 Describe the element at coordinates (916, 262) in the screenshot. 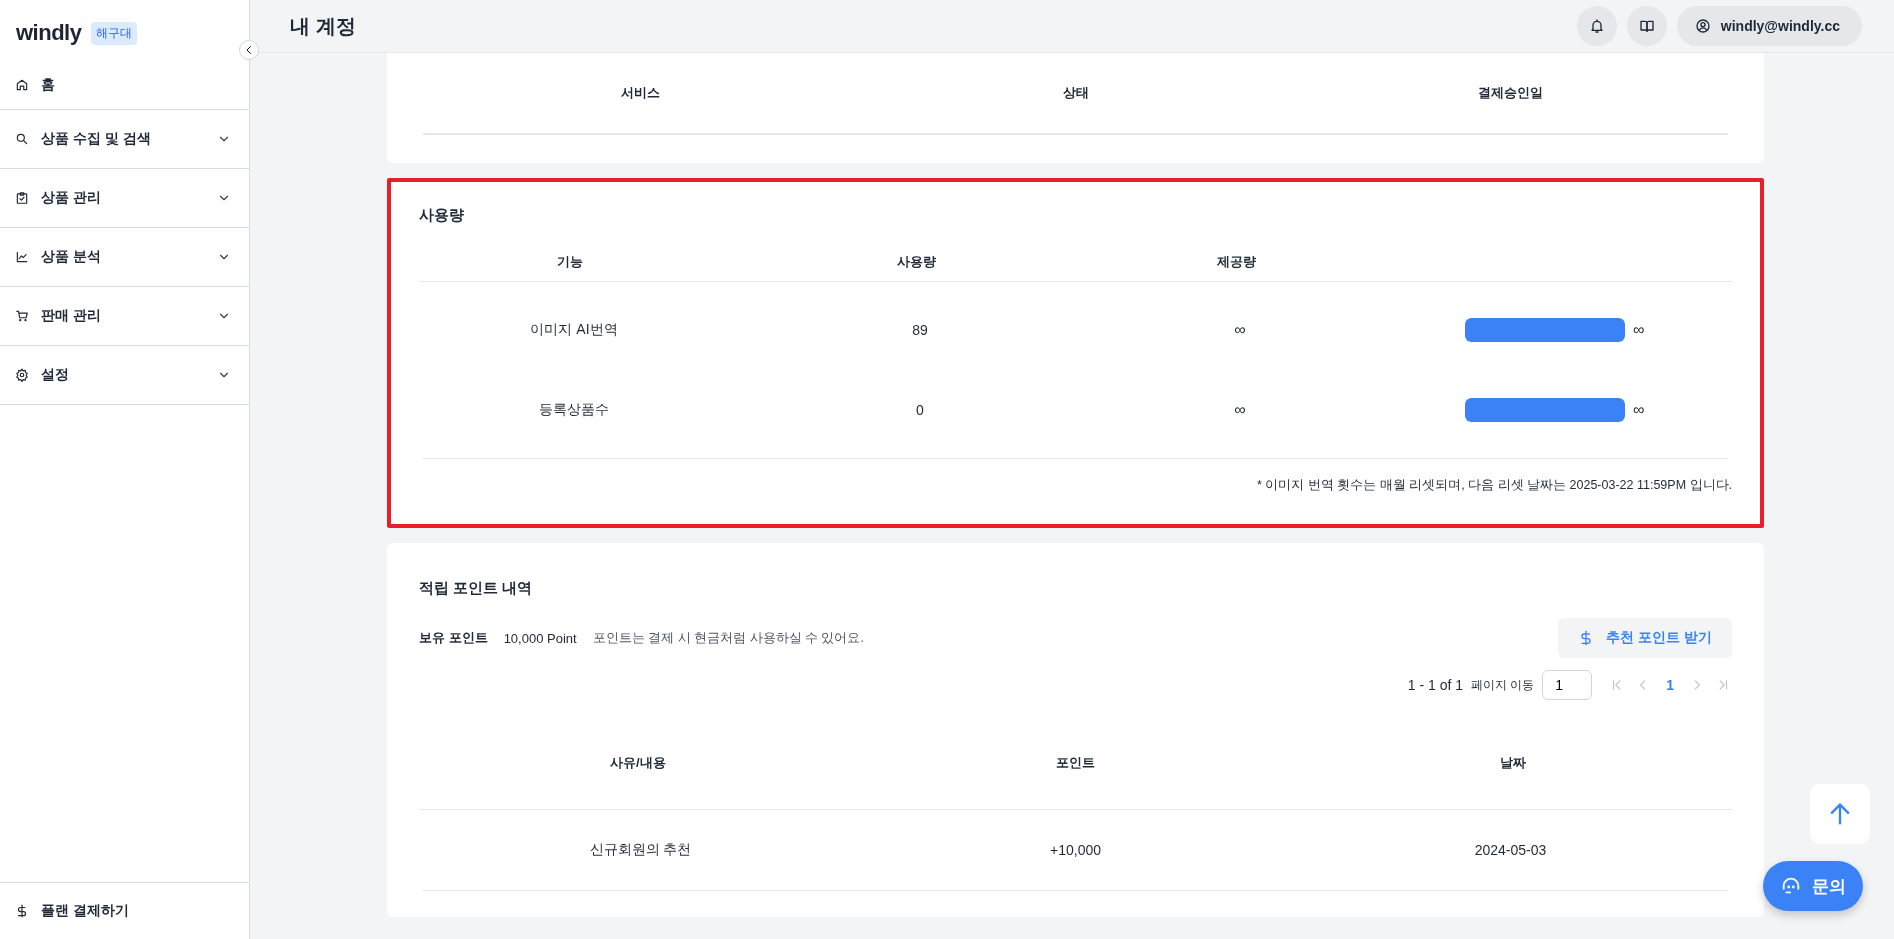

I see `column-header: 사용량` at that location.